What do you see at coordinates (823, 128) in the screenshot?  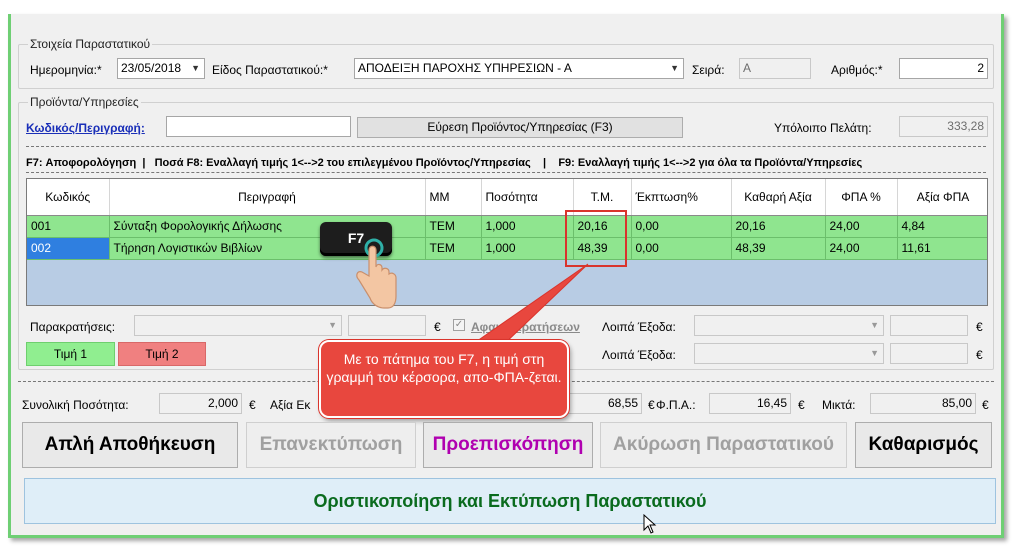 I see `customer-balance-label: Υπόλοιπο Πελάτη:` at bounding box center [823, 128].